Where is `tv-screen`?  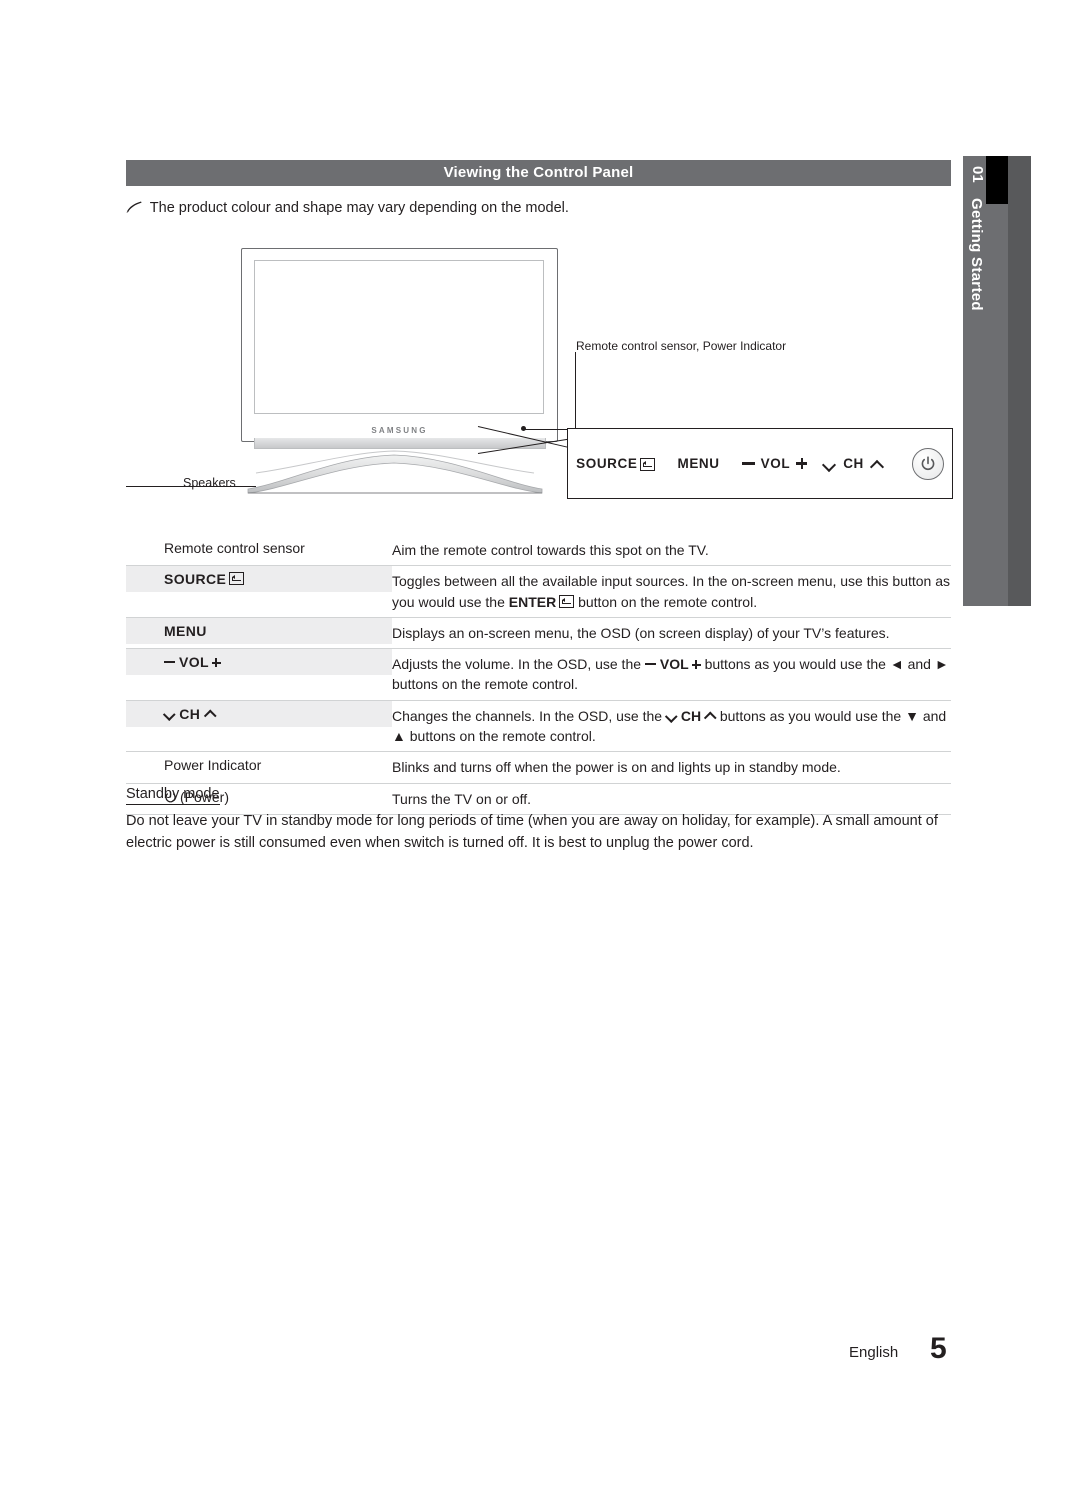 tv-screen is located at coordinates (399, 337).